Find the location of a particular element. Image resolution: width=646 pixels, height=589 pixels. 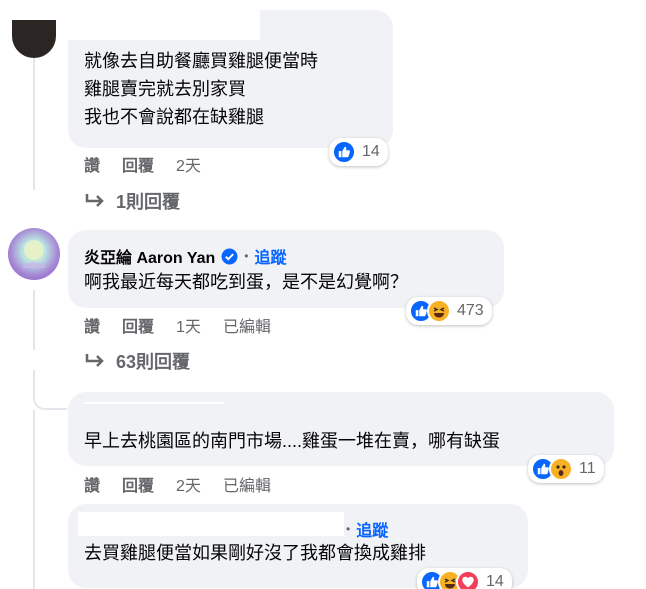

wow-icon is located at coordinates (561, 469).